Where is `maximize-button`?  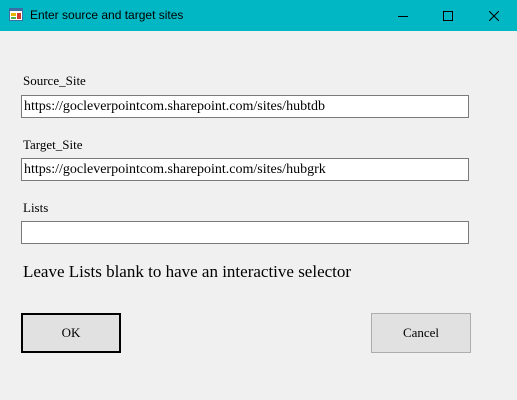 maximize-button is located at coordinates (448, 15).